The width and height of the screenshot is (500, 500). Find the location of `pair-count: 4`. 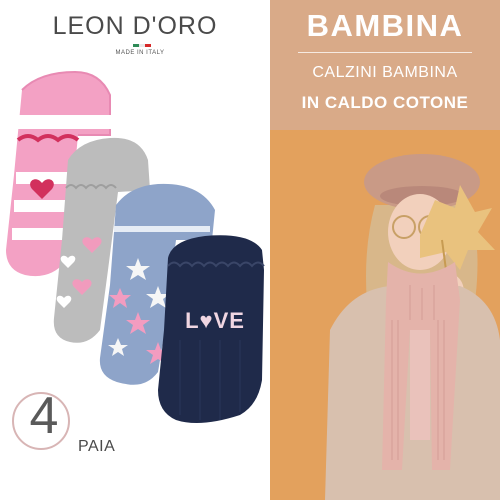

pair-count: 4 is located at coordinates (44, 416).